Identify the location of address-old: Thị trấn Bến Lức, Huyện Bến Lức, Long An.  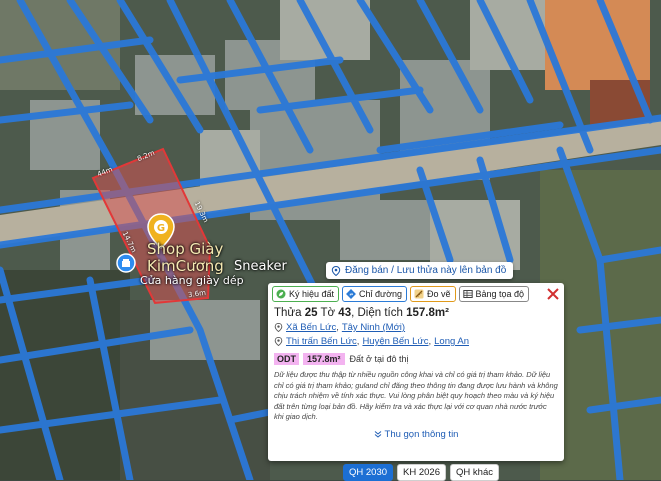
(416, 342).